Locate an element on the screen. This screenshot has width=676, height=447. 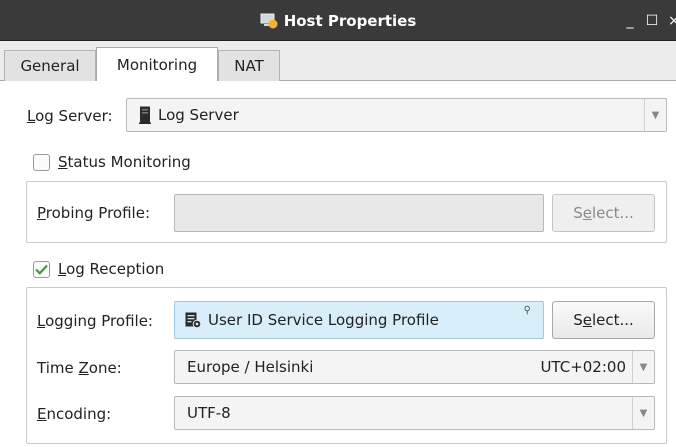
tab-monitoring-label: Monitoring is located at coordinates (157, 65).